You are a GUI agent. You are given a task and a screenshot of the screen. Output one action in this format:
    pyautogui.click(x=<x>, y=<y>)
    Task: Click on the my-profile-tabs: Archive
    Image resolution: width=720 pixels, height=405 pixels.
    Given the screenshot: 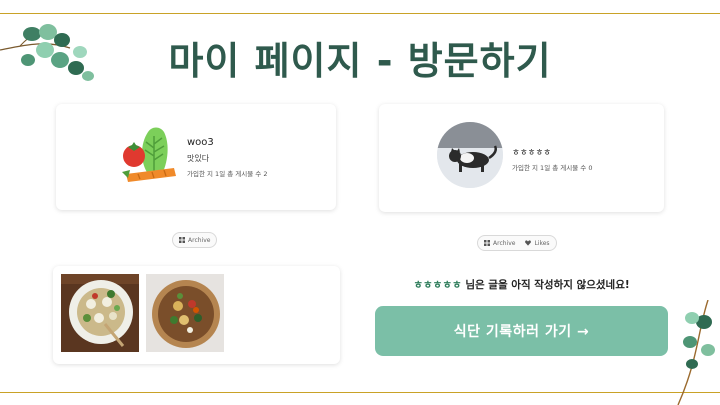 What is the action you would take?
    pyautogui.click(x=195, y=240)
    